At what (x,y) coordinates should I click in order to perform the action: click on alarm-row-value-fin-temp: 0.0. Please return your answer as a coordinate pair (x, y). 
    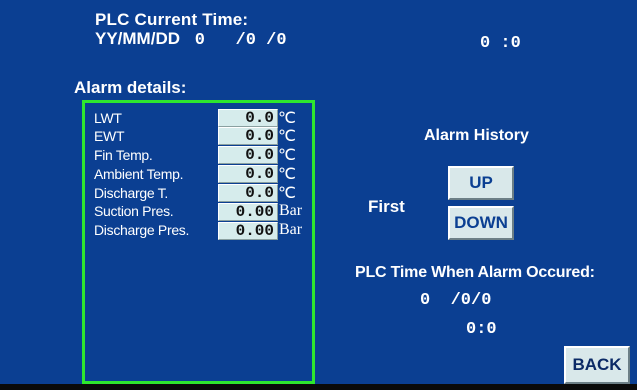
    Looking at the image, I should click on (248, 155).